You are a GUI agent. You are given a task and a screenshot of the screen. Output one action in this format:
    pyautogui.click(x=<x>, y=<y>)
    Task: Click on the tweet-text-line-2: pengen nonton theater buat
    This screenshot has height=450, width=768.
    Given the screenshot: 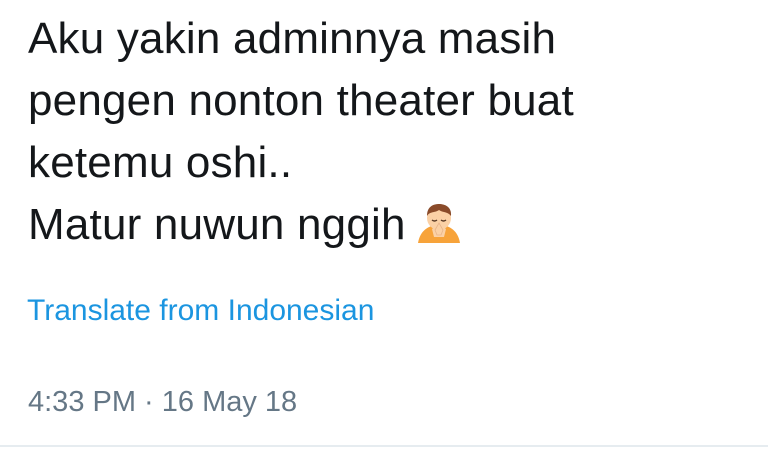 What is the action you would take?
    pyautogui.click(x=301, y=100)
    